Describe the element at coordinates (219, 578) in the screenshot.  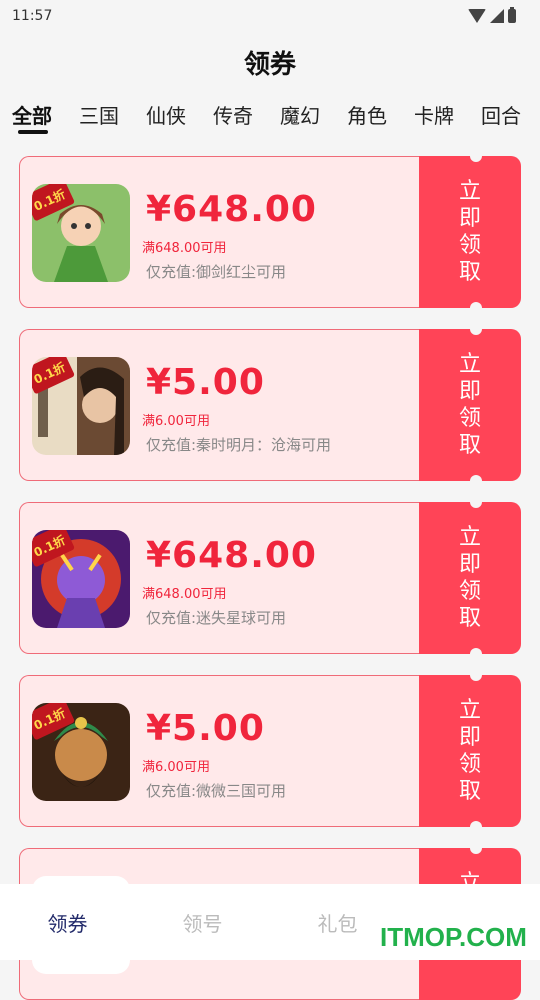
I see `coupon-body: 0.1折 ¥648.00 满648.00可用 仅充值:迷失星球可用` at that location.